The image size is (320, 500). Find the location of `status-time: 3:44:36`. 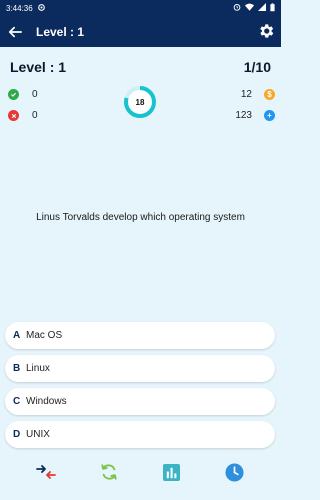

status-time: 3:44:36 is located at coordinates (19, 8).